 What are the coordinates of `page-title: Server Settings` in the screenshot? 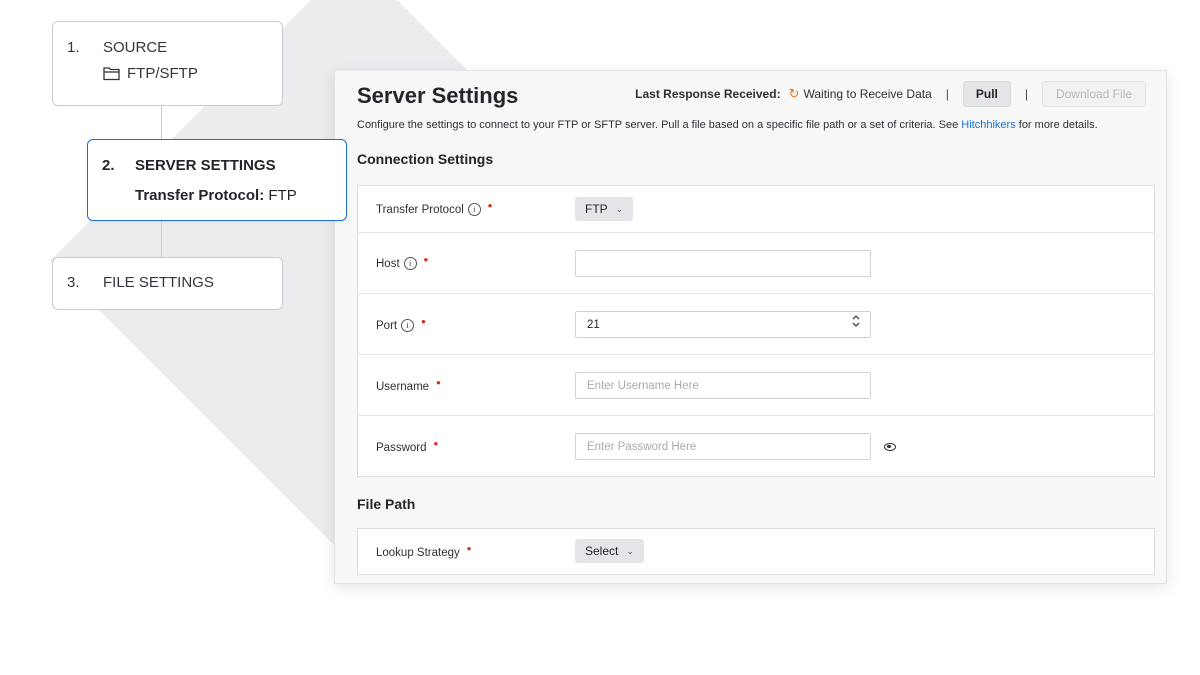 It's located at (438, 95).